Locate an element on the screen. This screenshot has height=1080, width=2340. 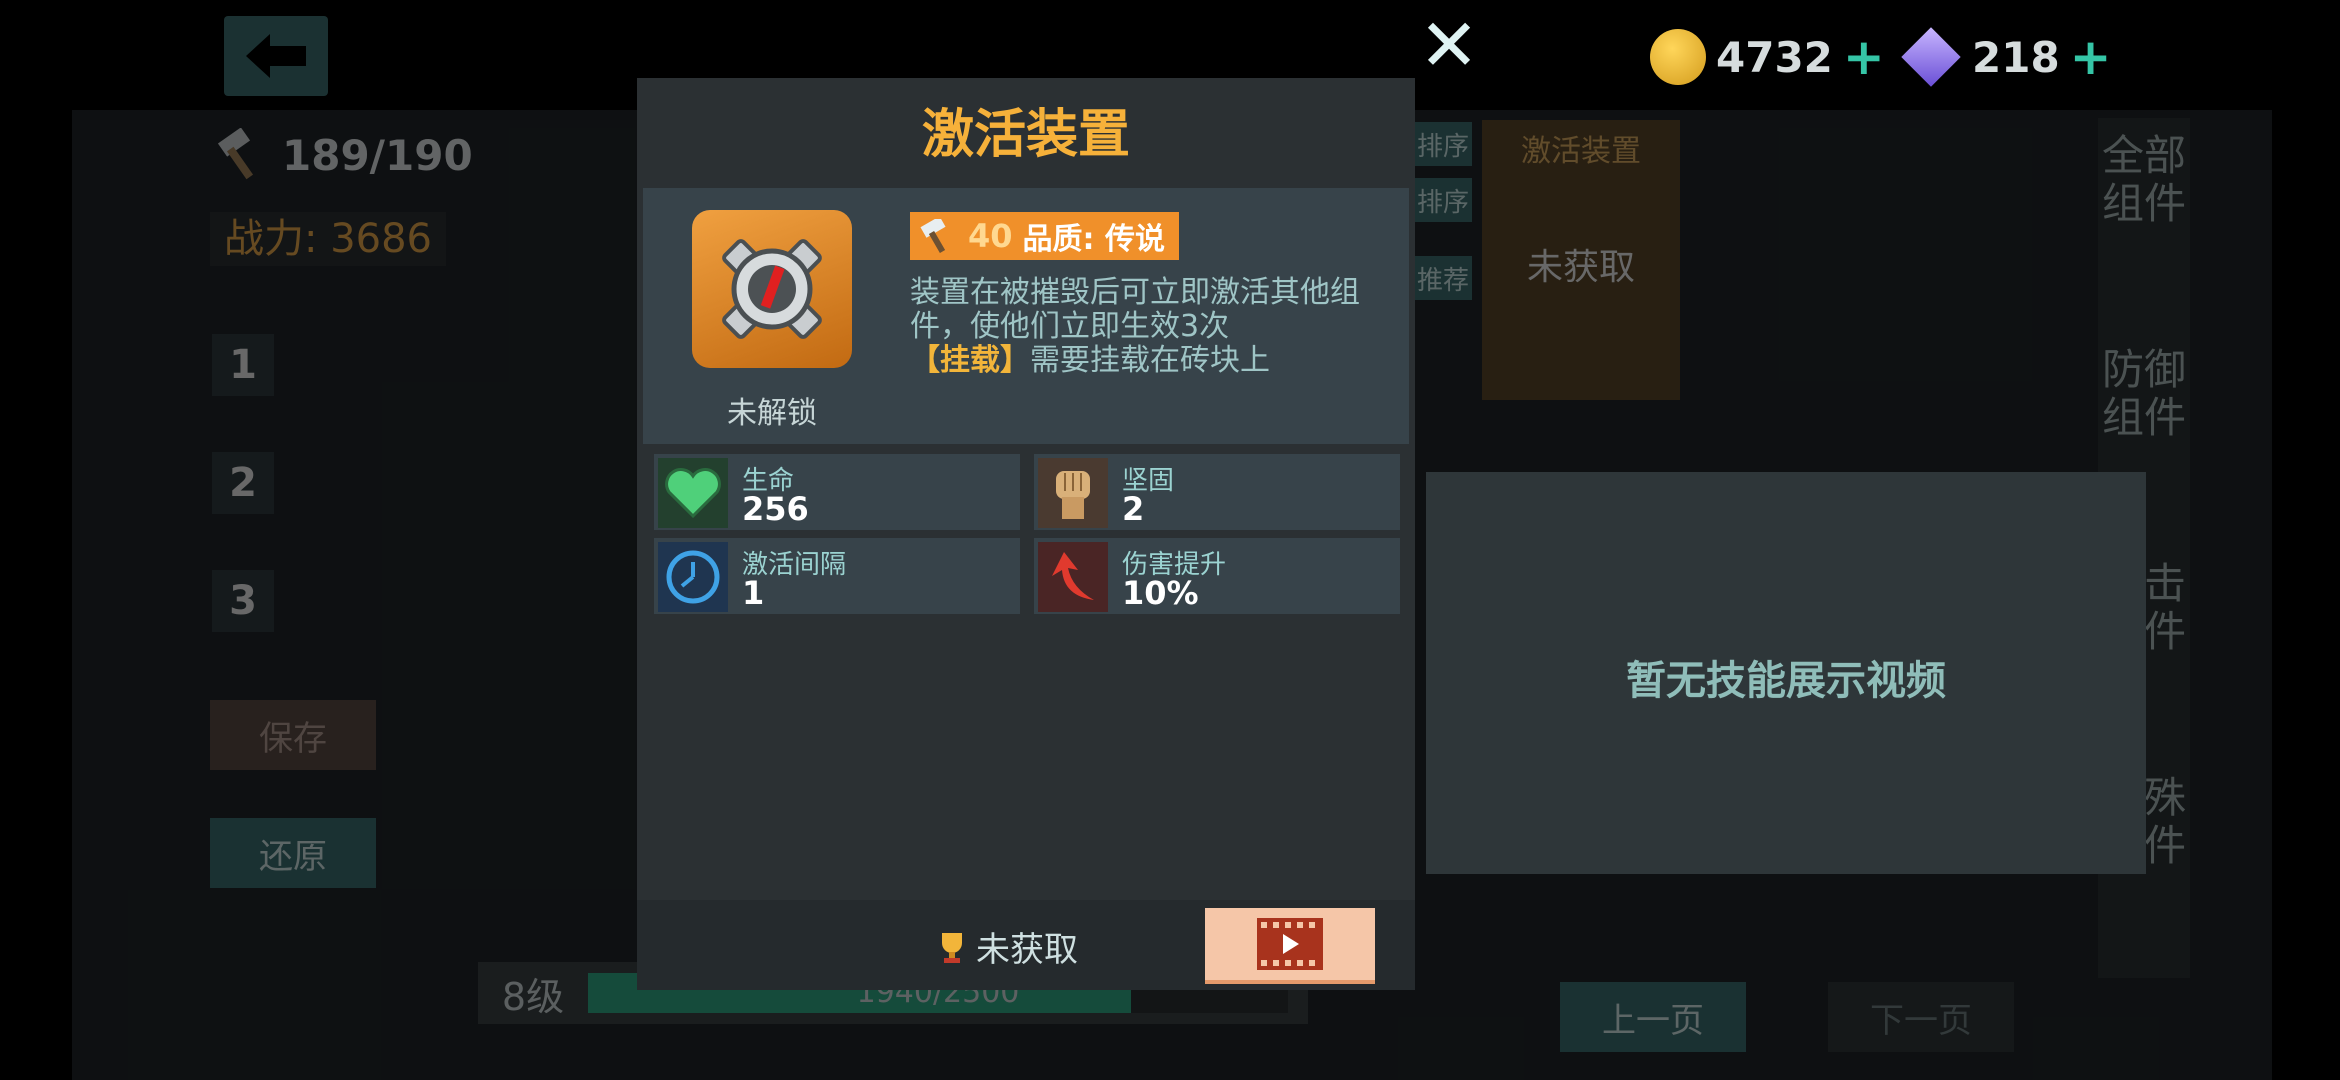
clock-icon is located at coordinates (693, 577).